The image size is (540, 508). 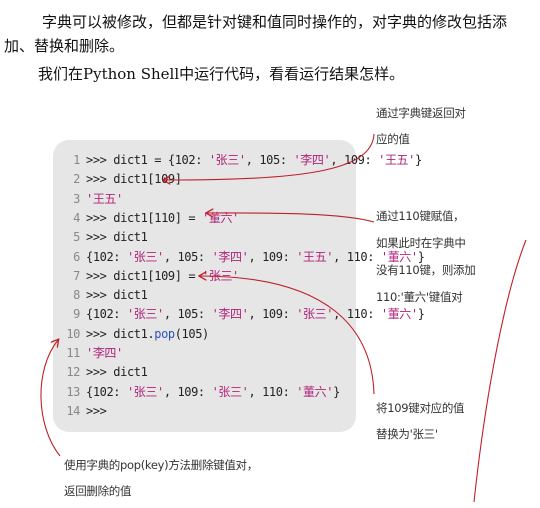 What do you see at coordinates (287, 335) in the screenshot?
I see `arrow-replace-value` at bounding box center [287, 335].